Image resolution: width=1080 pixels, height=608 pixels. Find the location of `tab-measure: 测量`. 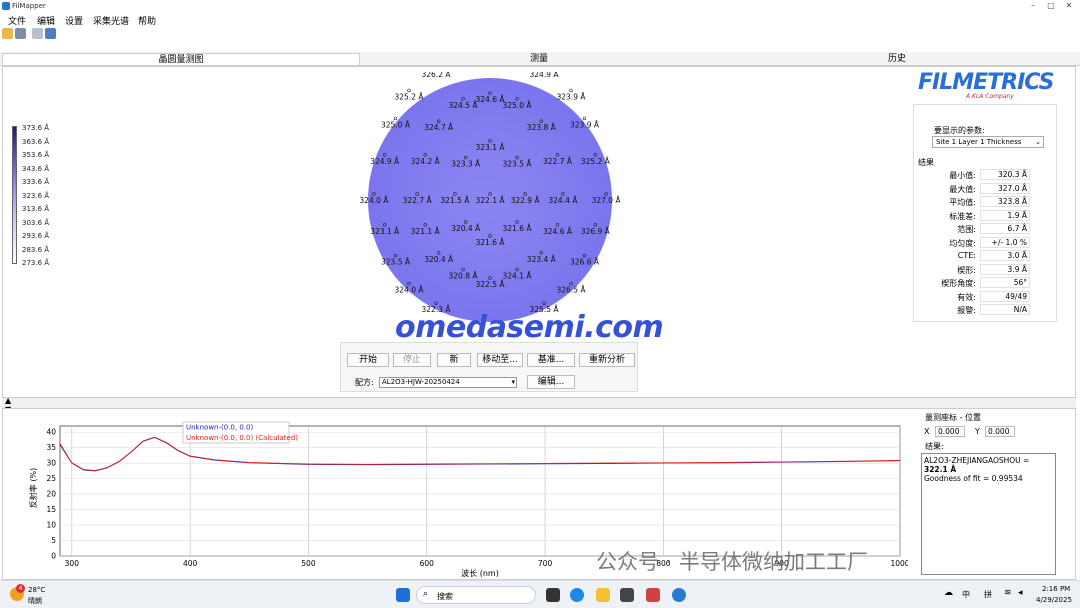

tab-measure: 测量 is located at coordinates (539, 59).